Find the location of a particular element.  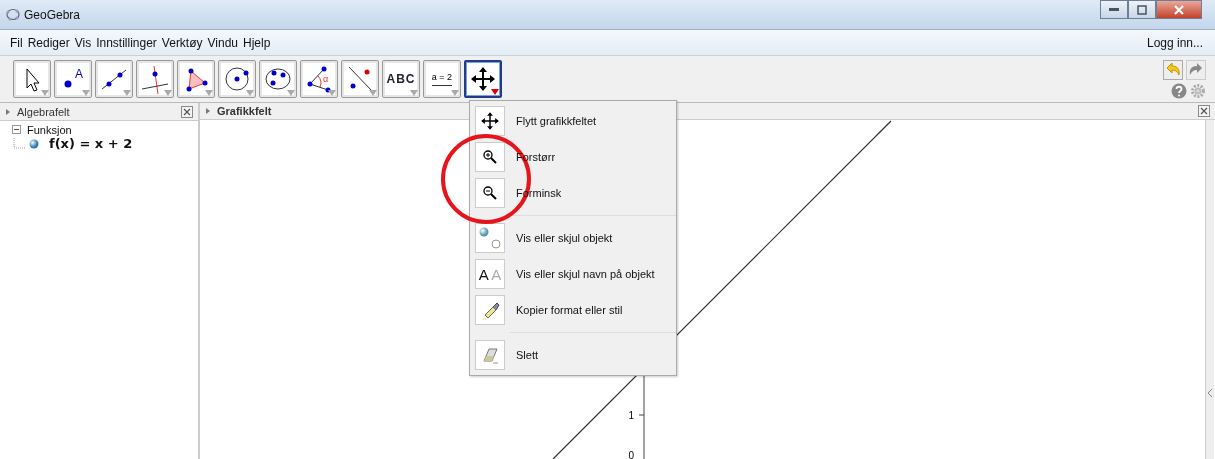

tree-connector-line is located at coordinates (19, 143).